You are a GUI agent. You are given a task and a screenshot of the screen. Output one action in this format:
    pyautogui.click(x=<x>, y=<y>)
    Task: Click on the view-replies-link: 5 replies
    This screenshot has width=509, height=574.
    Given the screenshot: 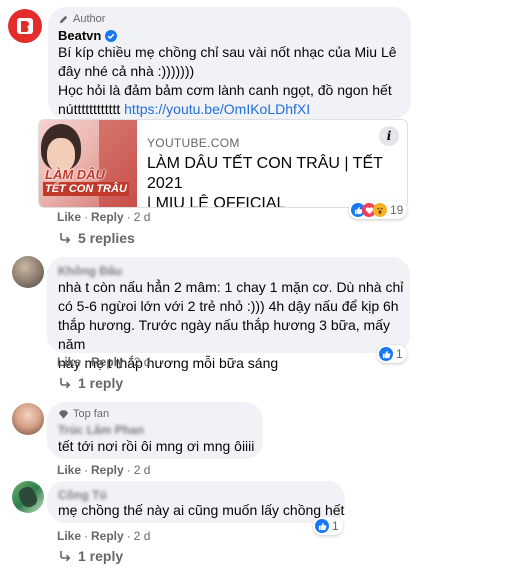 What is the action you would take?
    pyautogui.click(x=96, y=238)
    